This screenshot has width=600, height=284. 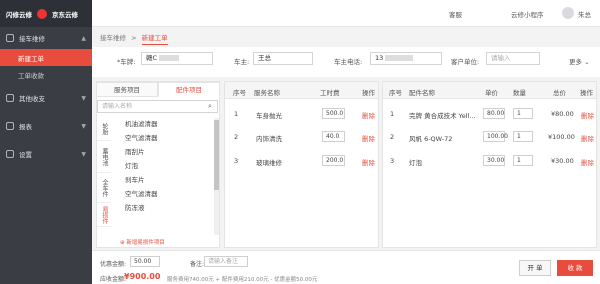 What do you see at coordinates (46, 126) in the screenshot?
I see `sidebar-group-report: 报表 ▼` at bounding box center [46, 126].